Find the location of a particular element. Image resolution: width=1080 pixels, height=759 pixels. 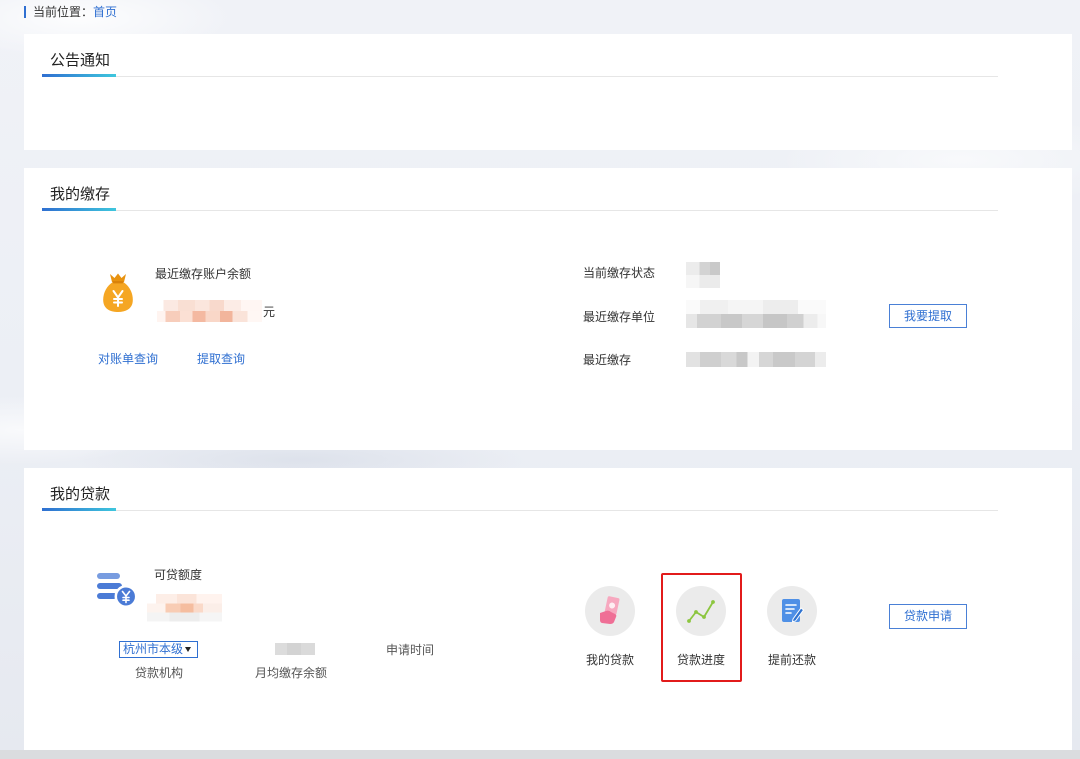

loan-quota-value-masked is located at coordinates (184, 608).